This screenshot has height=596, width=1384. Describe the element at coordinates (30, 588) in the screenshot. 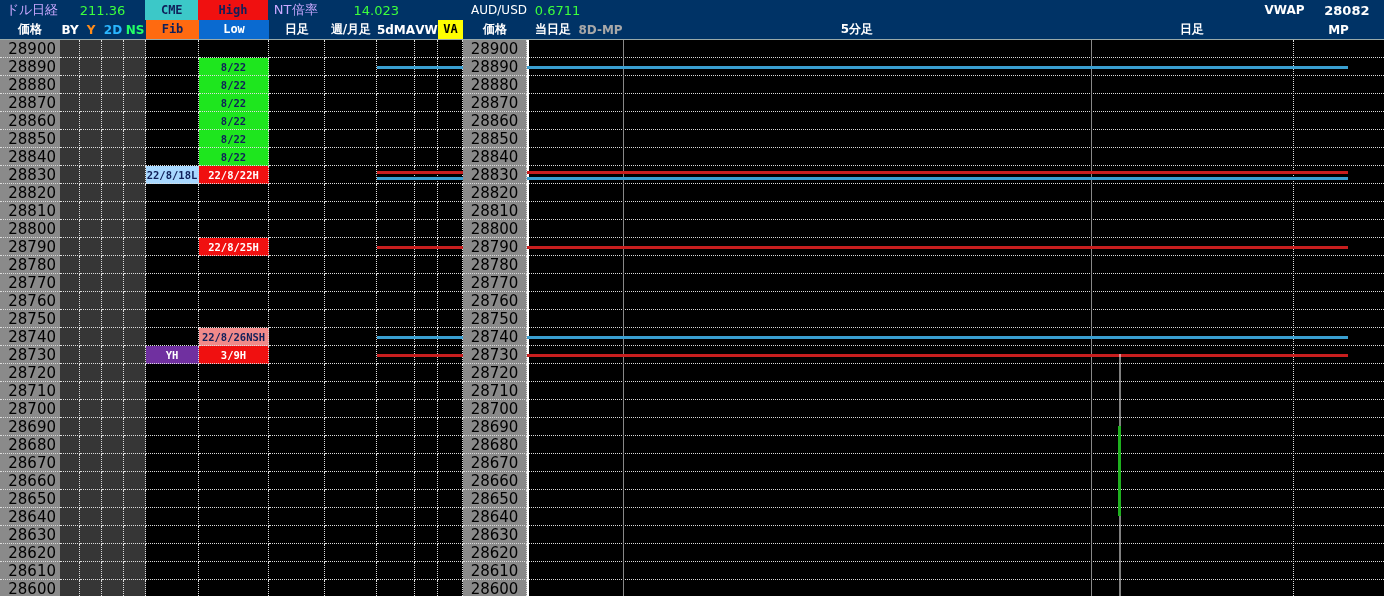

I see `price-cell: 28600` at that location.